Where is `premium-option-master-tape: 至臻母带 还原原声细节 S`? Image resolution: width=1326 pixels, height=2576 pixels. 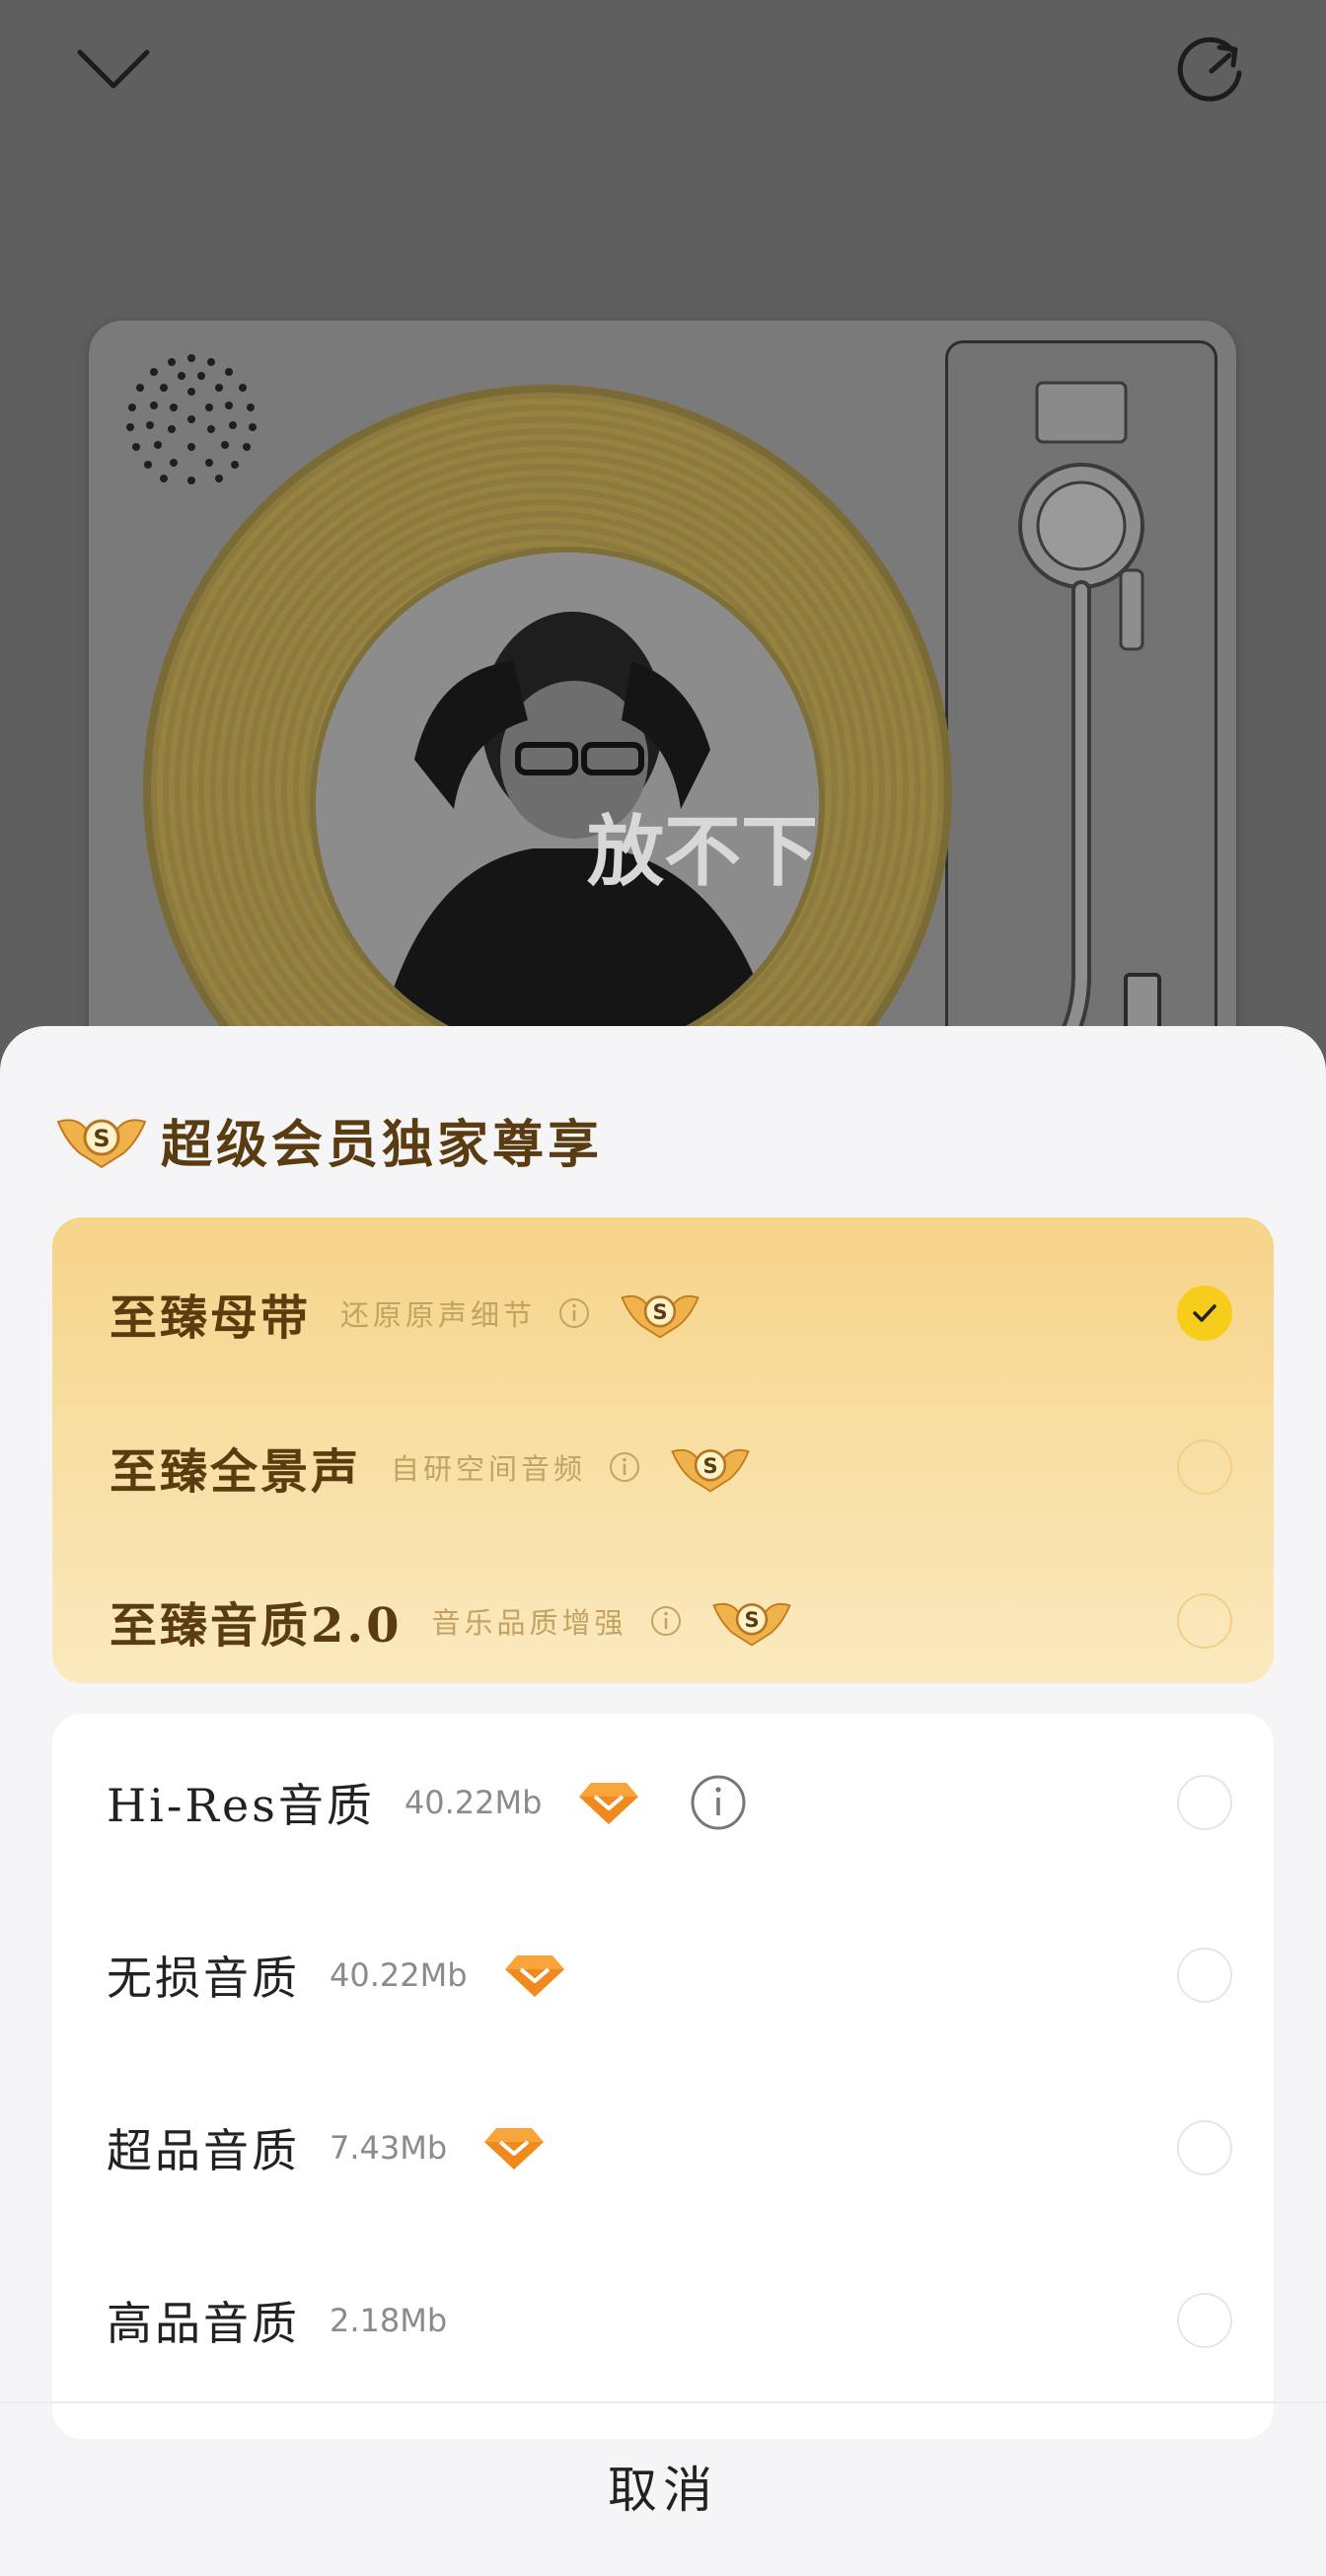
premium-option-master-tape: 至臻母带 还原原声细节 S is located at coordinates (663, 1313).